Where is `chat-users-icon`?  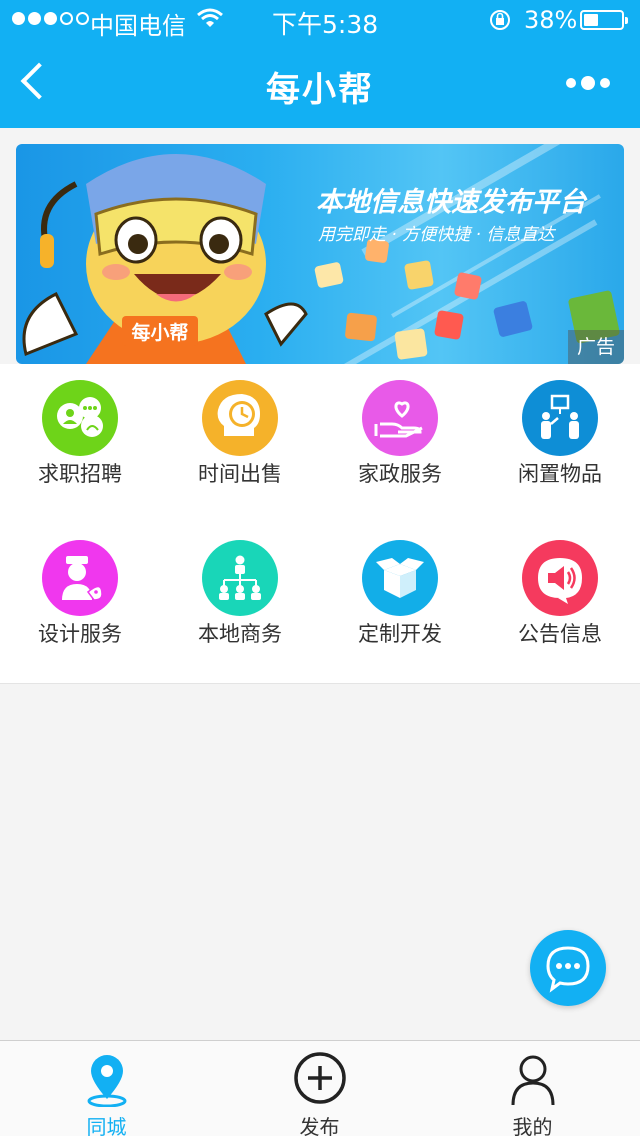 chat-users-icon is located at coordinates (80, 418).